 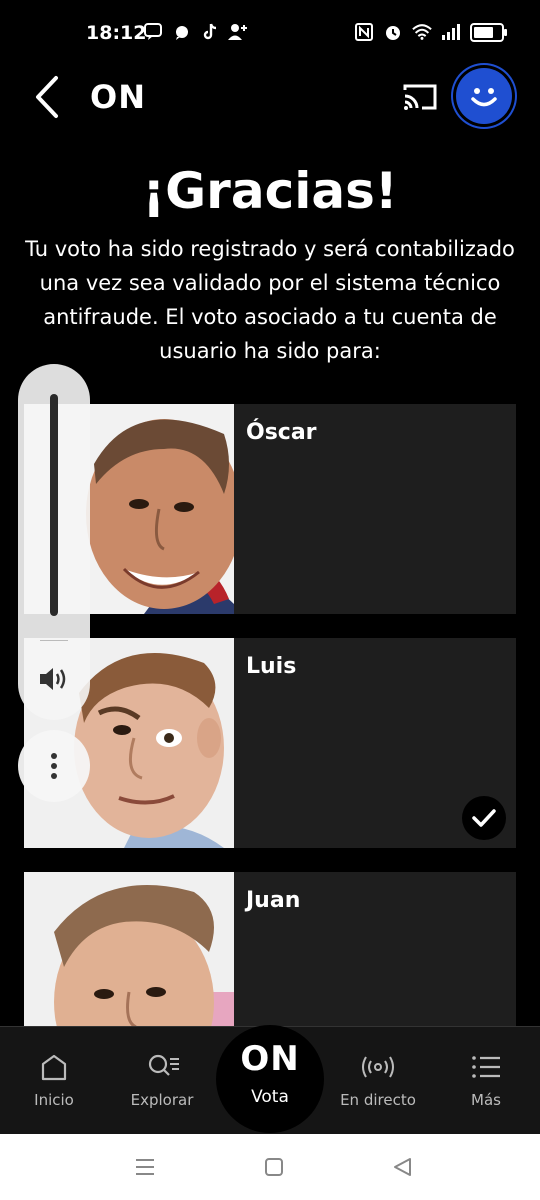 I want to click on nav-item-inicio: Inicio, so click(x=54, y=1081).